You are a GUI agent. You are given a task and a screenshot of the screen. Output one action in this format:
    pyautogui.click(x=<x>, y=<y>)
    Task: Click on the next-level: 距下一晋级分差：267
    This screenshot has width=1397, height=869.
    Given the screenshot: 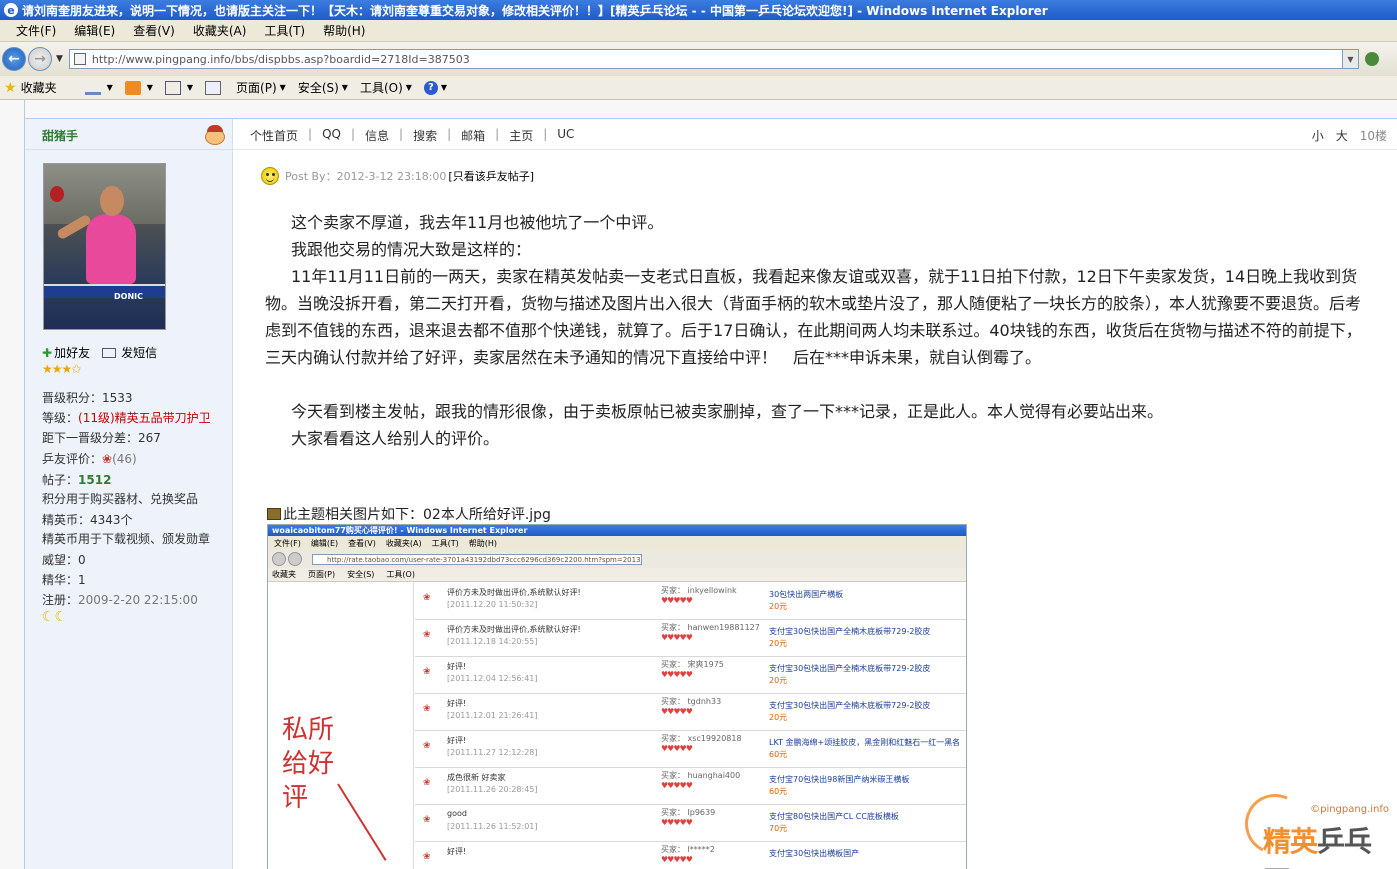 What is the action you would take?
    pyautogui.click(x=101, y=438)
    